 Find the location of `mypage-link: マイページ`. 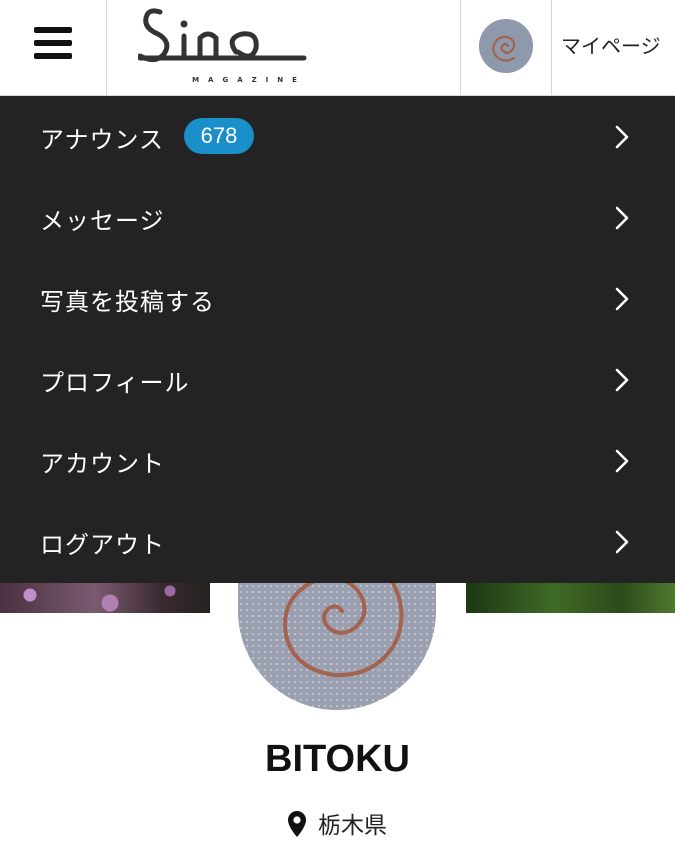

mypage-link: マイページ is located at coordinates (613, 48).